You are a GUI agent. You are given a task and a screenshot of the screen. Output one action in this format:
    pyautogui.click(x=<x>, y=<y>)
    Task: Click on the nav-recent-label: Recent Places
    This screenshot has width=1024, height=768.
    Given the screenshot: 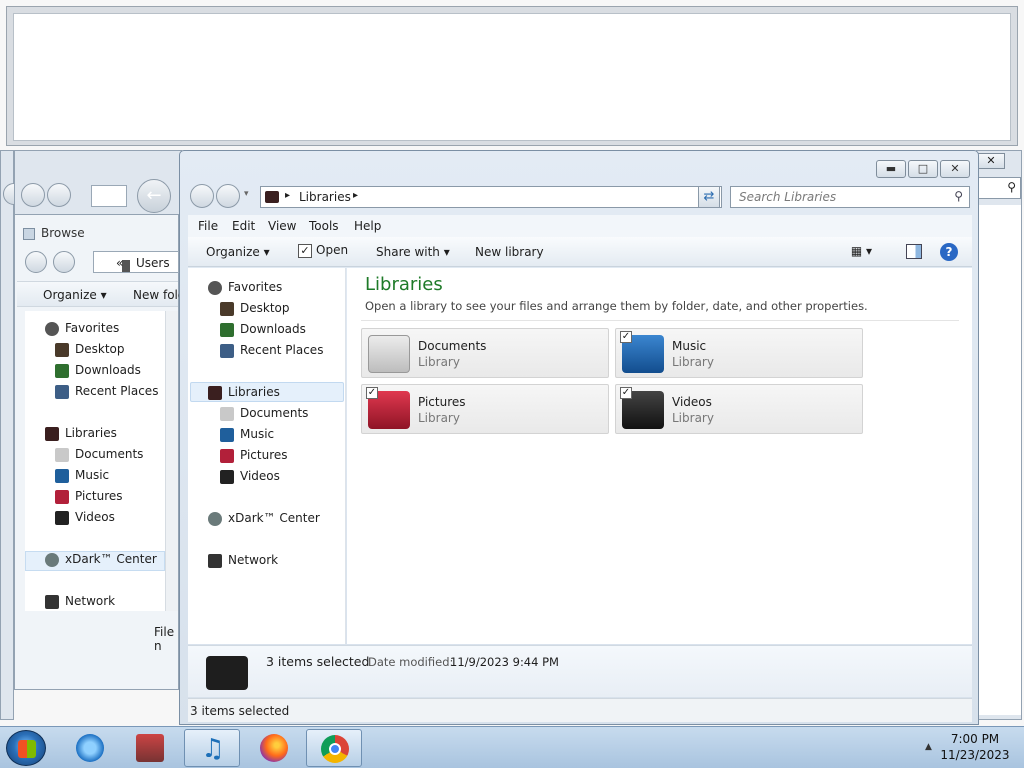 What is the action you would take?
    pyautogui.click(x=117, y=391)
    